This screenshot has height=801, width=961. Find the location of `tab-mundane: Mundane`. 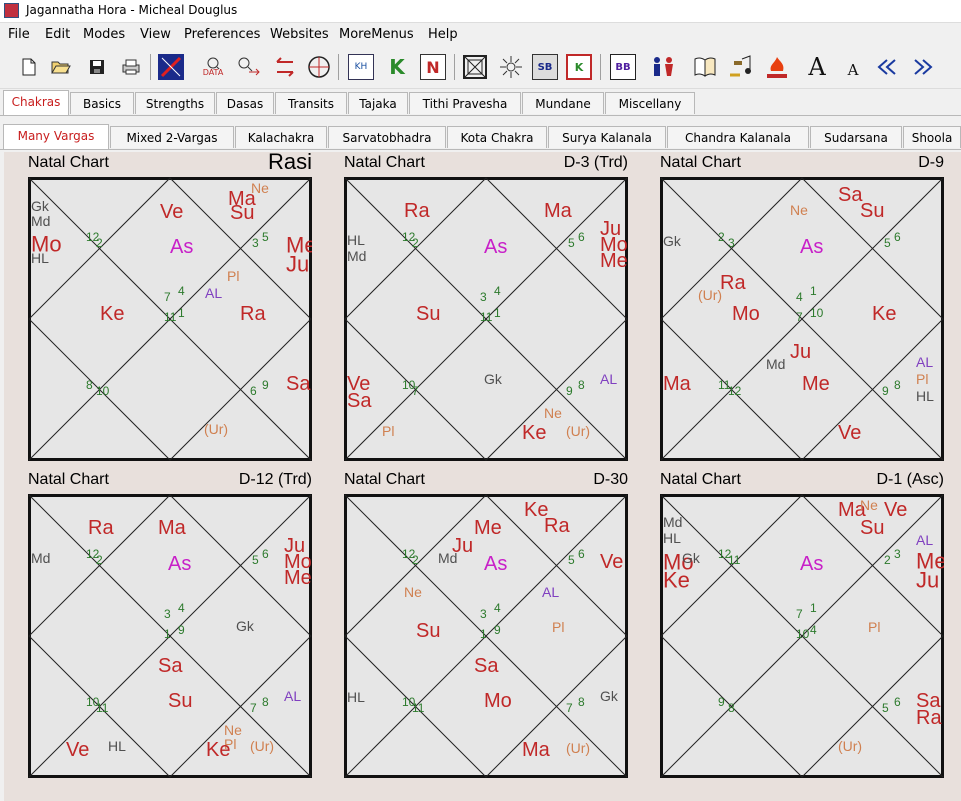

tab-mundane: Mundane is located at coordinates (563, 103).